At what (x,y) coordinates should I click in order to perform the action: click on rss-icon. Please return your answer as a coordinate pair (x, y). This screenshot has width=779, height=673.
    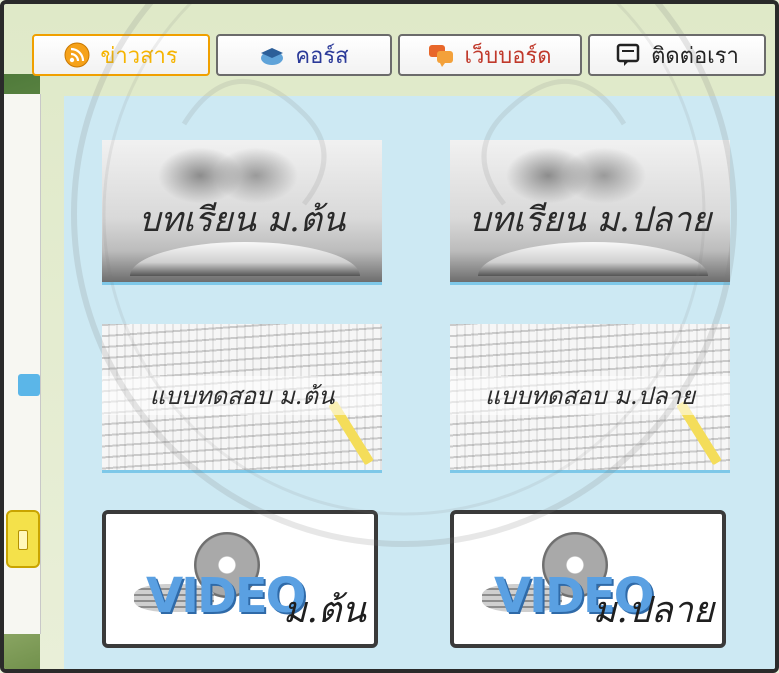
    Looking at the image, I should click on (77, 55).